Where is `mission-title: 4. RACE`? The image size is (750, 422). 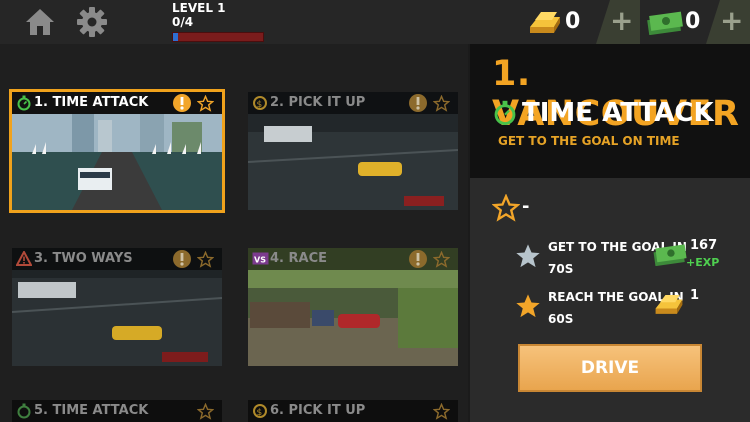 mission-title: 4. RACE is located at coordinates (299, 258).